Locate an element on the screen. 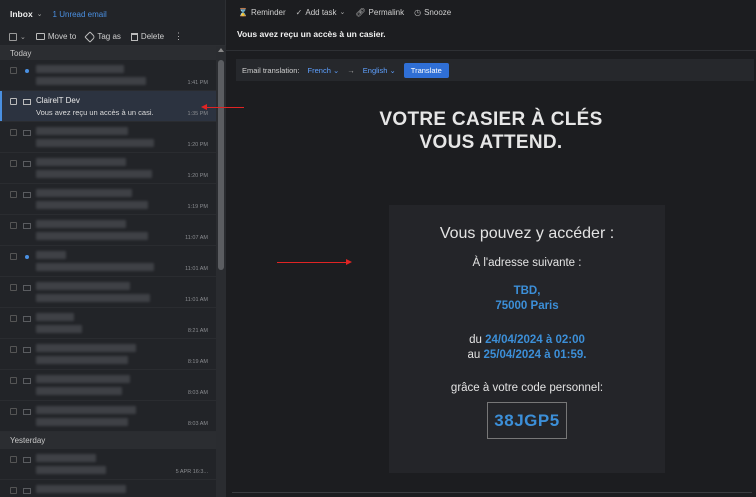  hero-line-1: VOTRE CASIER À CLÉS is located at coordinates (491, 119).